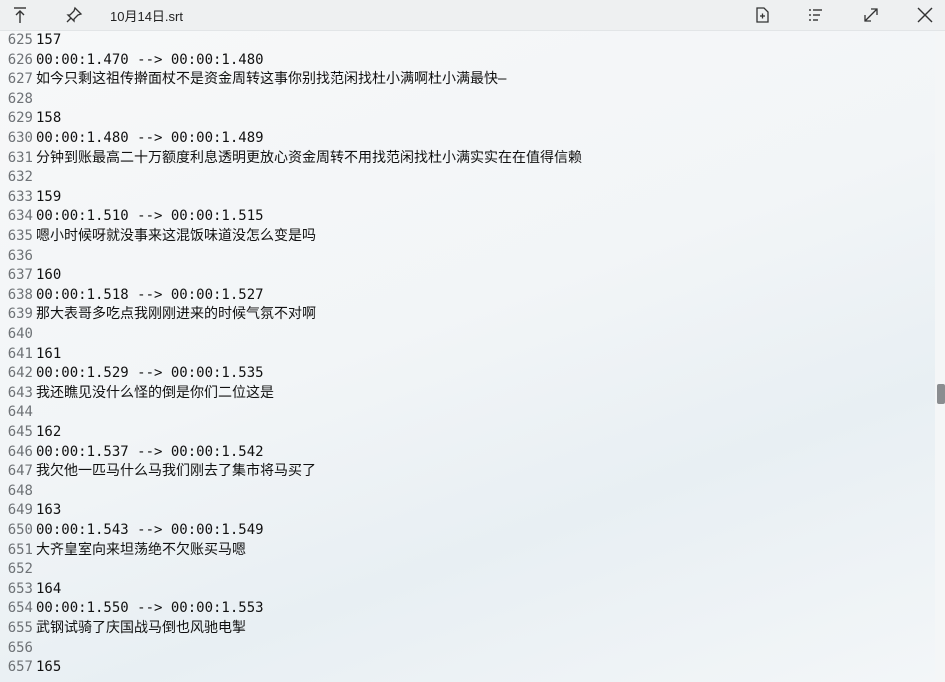 The height and width of the screenshot is (682, 945). What do you see at coordinates (176, 236) in the screenshot?
I see `line-text: 嗯小时候呀就没事来这混饭味道没怎么变是吗` at bounding box center [176, 236].